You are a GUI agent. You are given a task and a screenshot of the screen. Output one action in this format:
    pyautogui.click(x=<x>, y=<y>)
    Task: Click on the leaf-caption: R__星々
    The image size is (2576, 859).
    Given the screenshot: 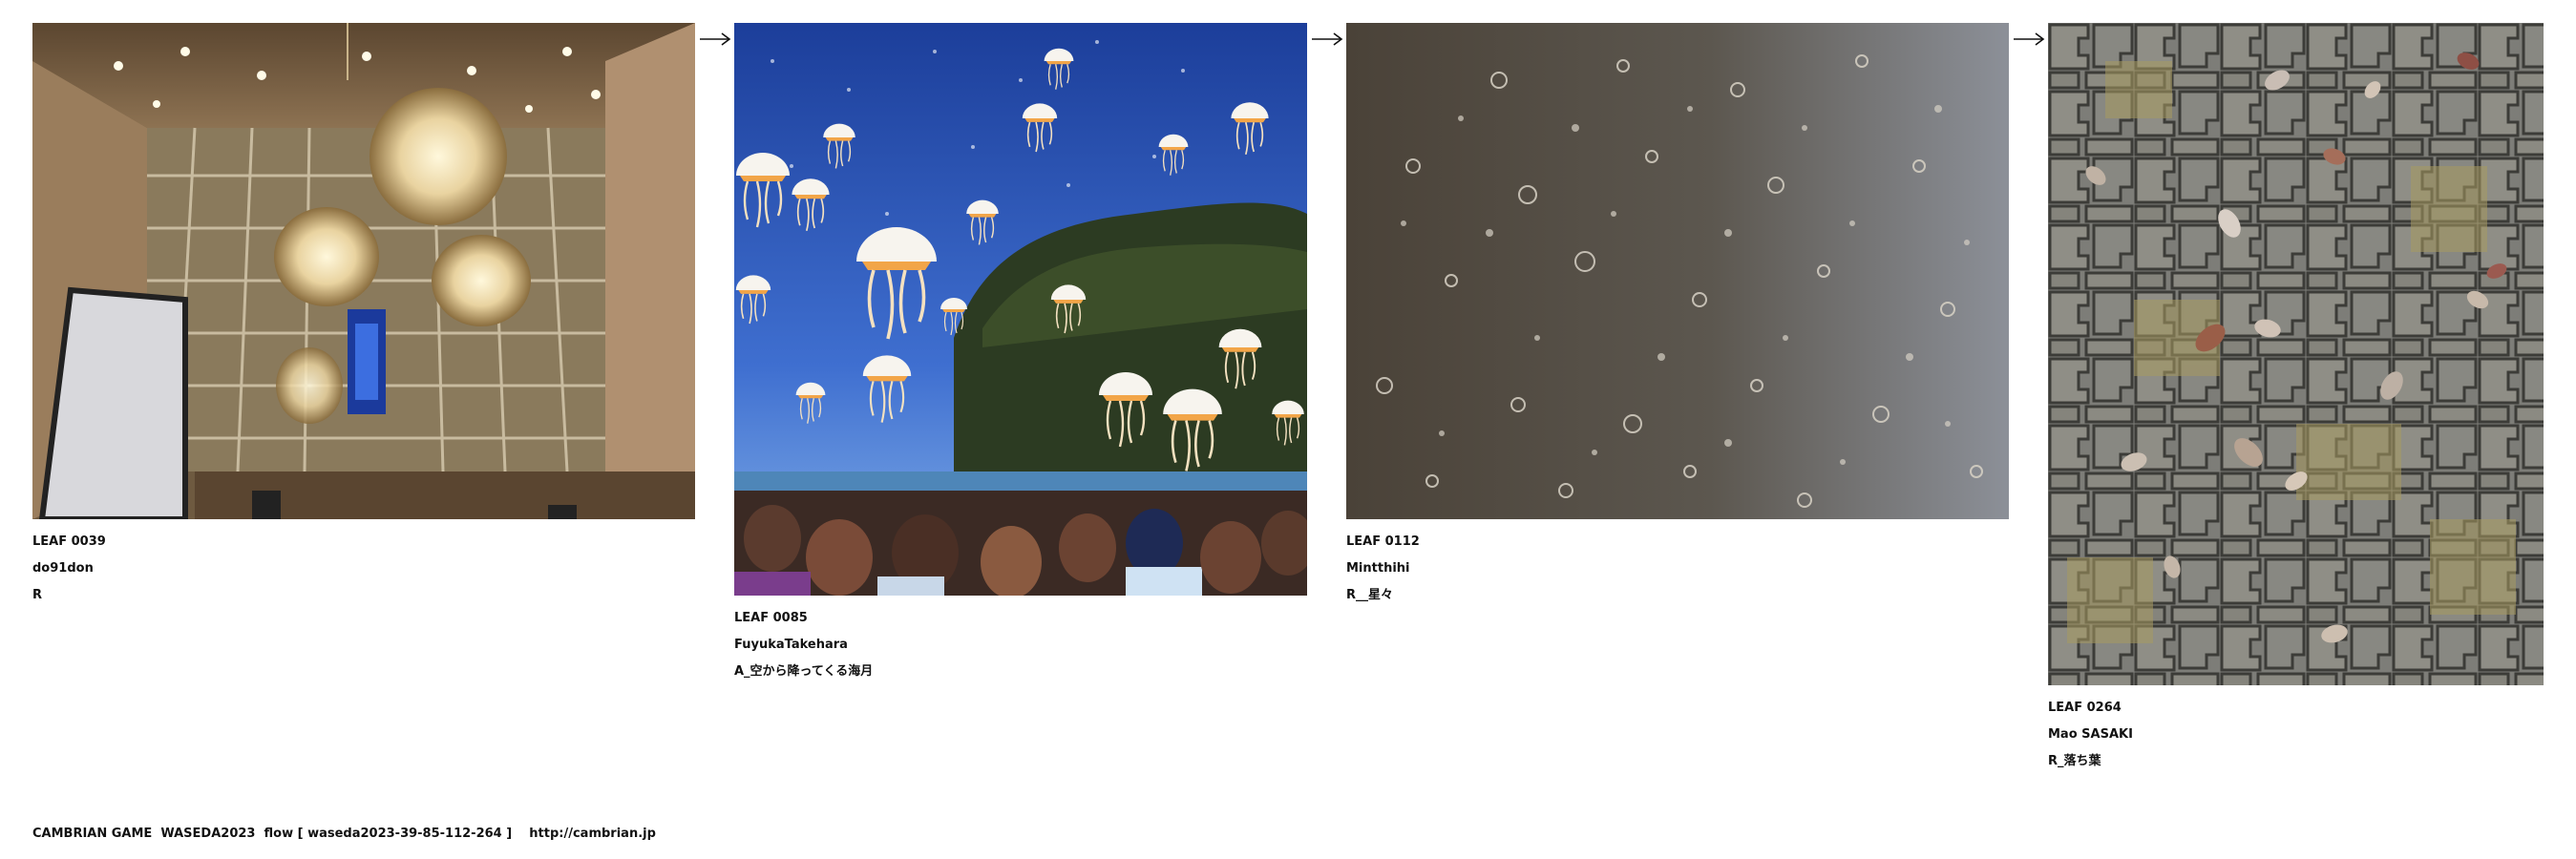 What is the action you would take?
    pyautogui.click(x=1370, y=595)
    